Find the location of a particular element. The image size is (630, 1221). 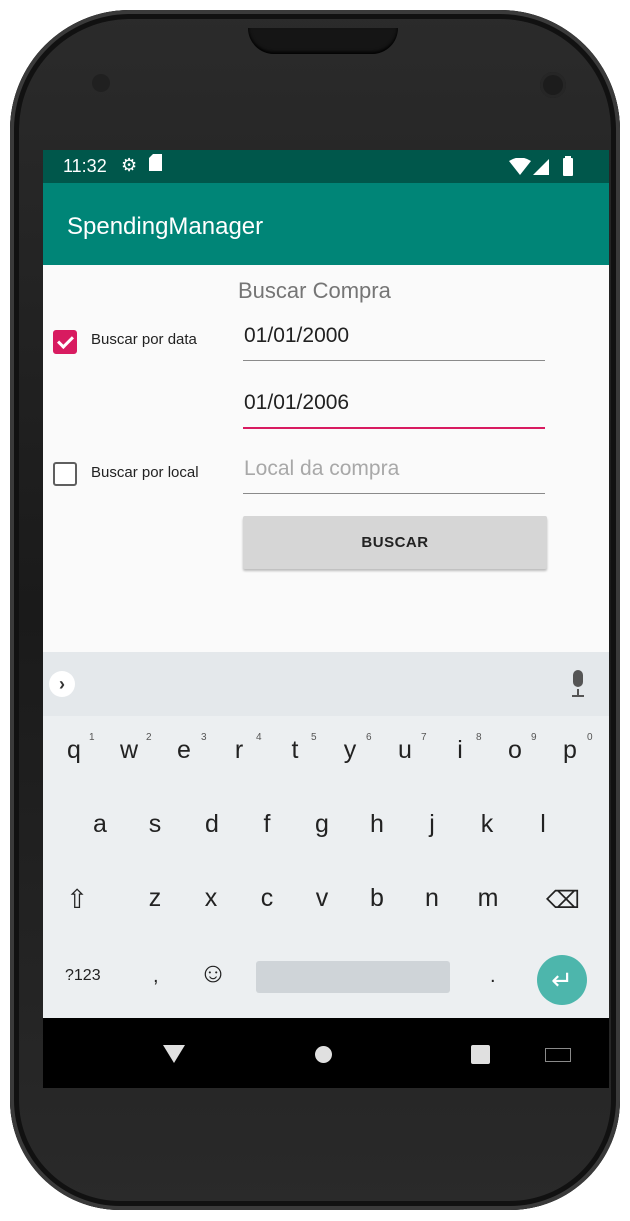

emoji-icon: ☺ is located at coordinates (213, 973).